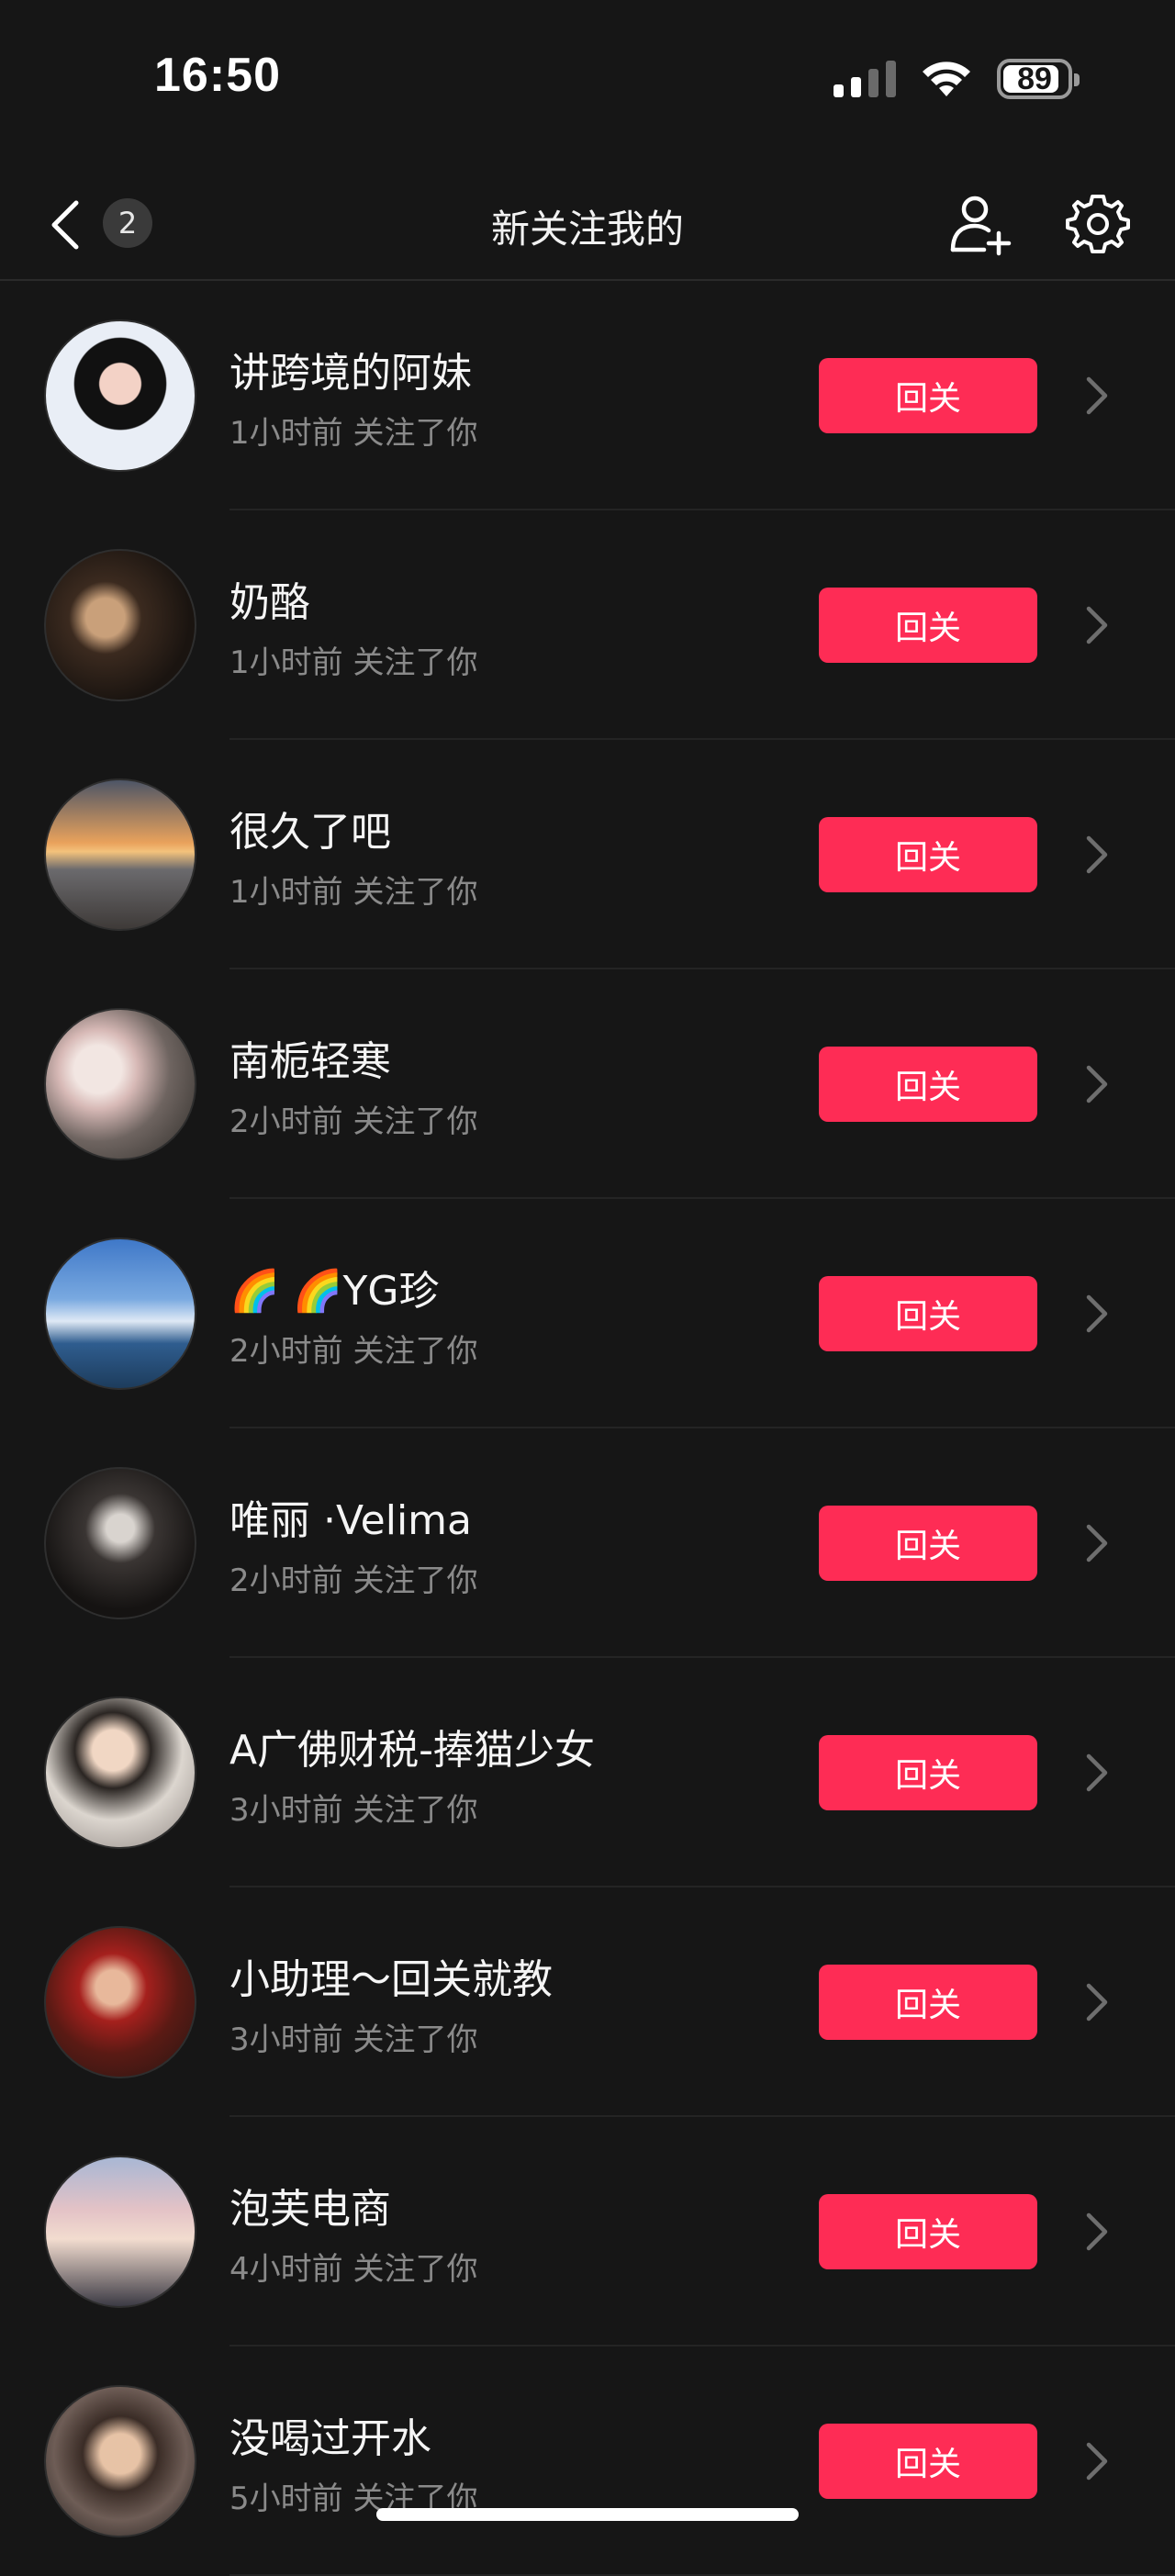 The image size is (1175, 2576). What do you see at coordinates (330, 2434) in the screenshot?
I see `follower-name: 没喝过开水` at bounding box center [330, 2434].